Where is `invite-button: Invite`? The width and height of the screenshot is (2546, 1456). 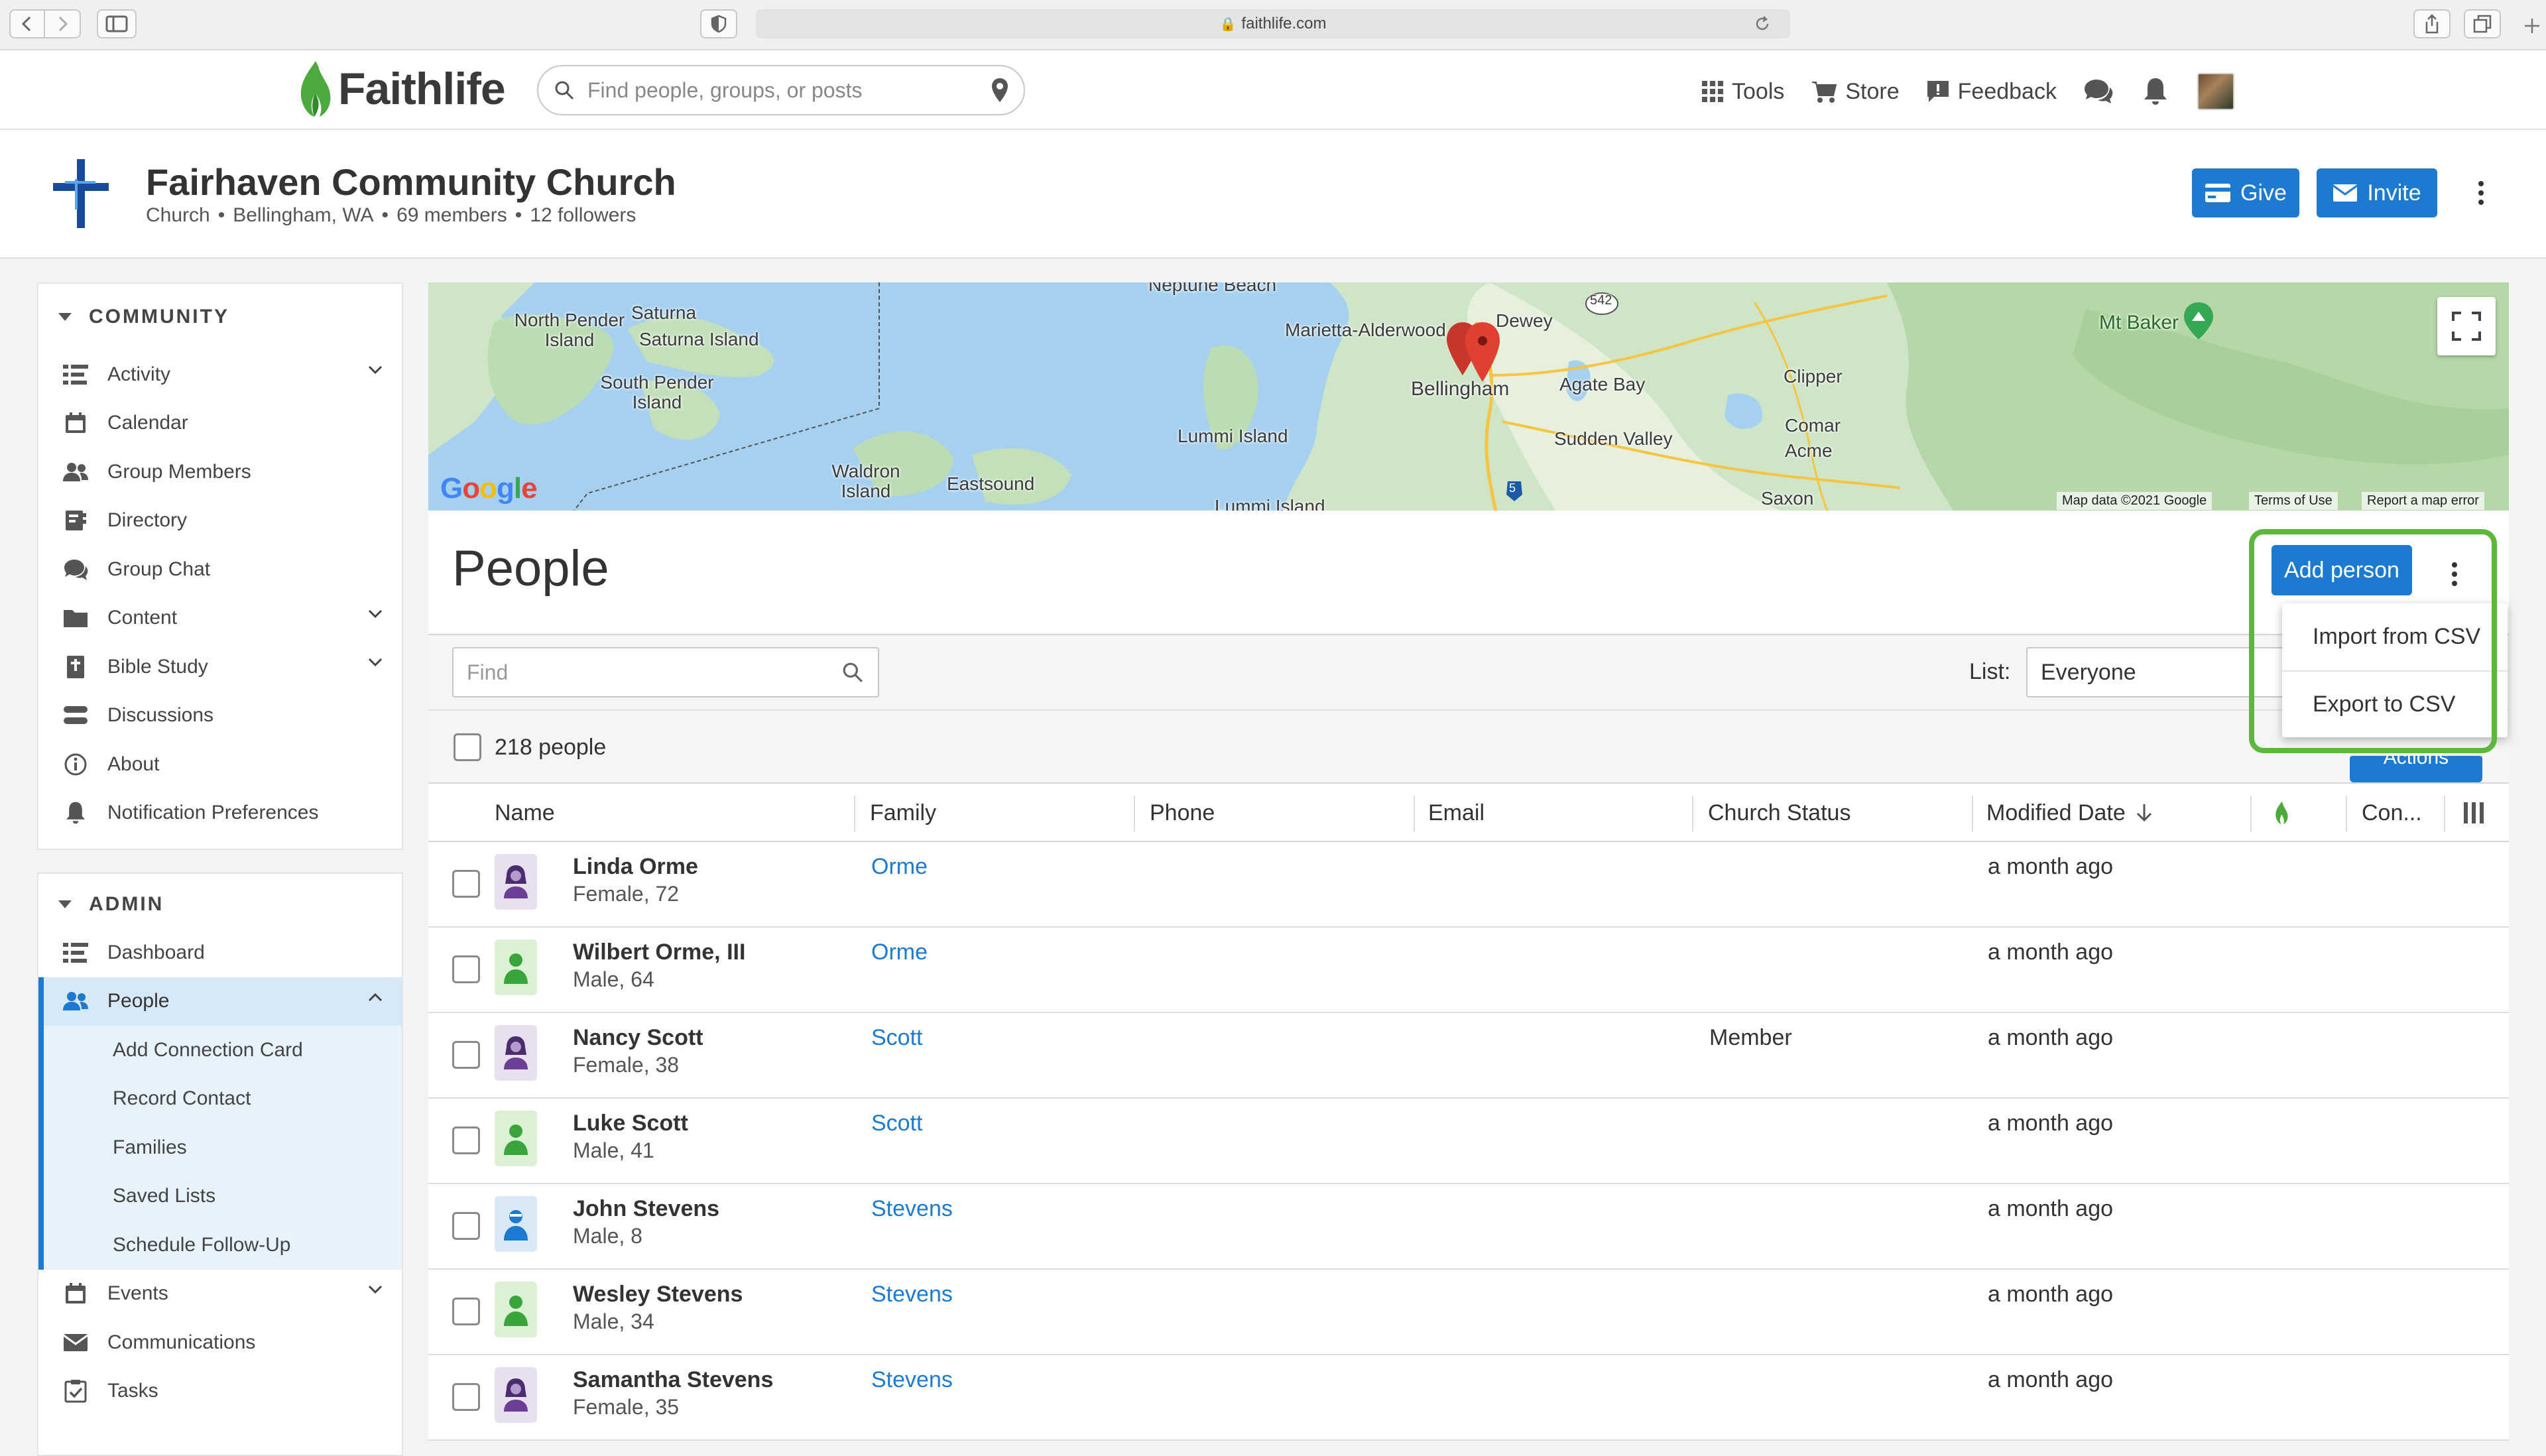
invite-button: Invite is located at coordinates (2377, 192).